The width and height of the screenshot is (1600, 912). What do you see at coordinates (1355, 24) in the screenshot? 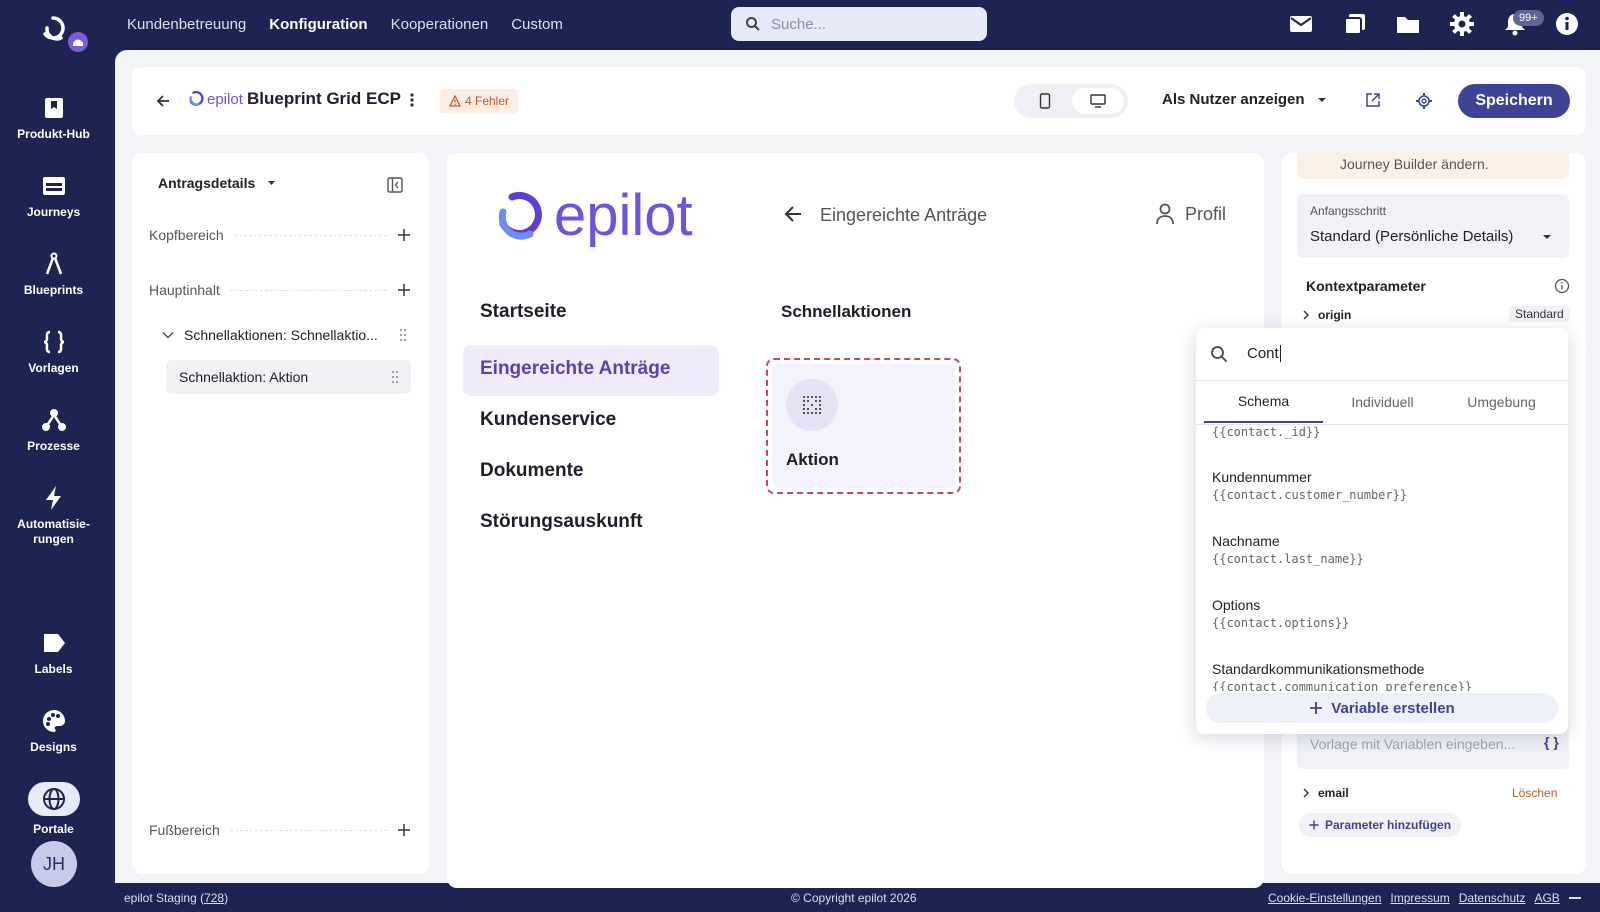
I see `layers-icon` at bounding box center [1355, 24].